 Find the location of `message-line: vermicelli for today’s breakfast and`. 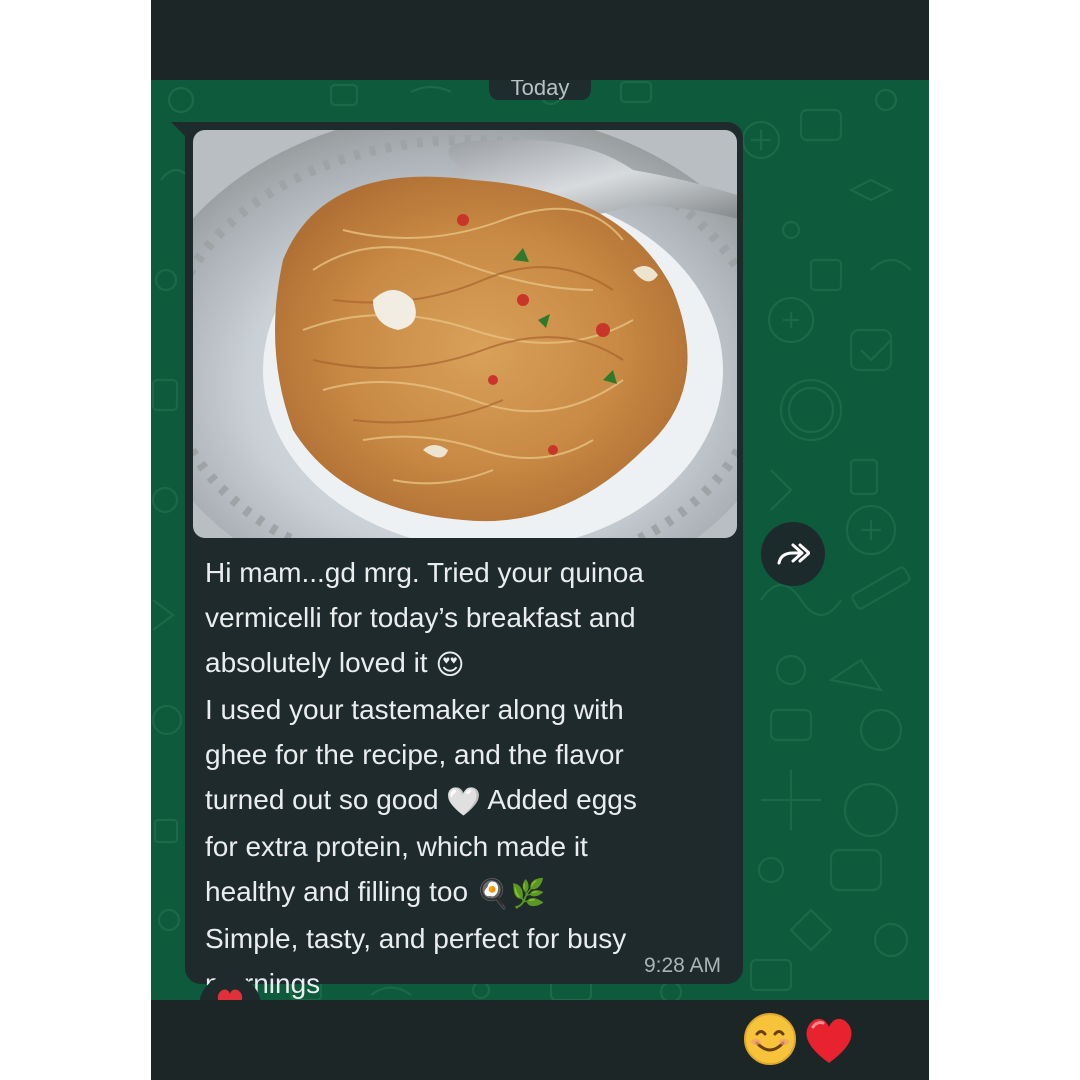

message-line: vermicelli for today’s breakfast and is located at coordinates (420, 617).